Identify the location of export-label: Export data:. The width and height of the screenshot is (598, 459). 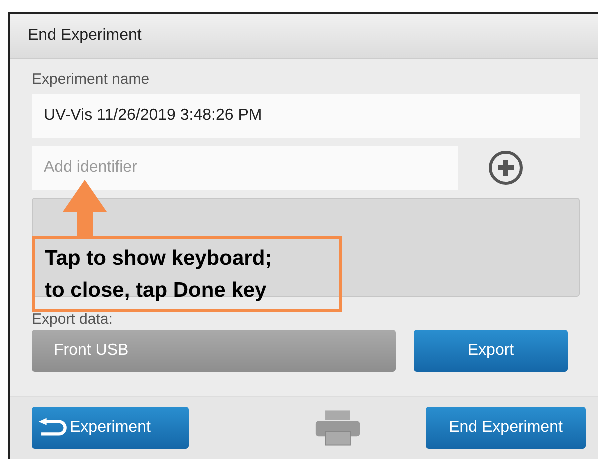
(73, 319).